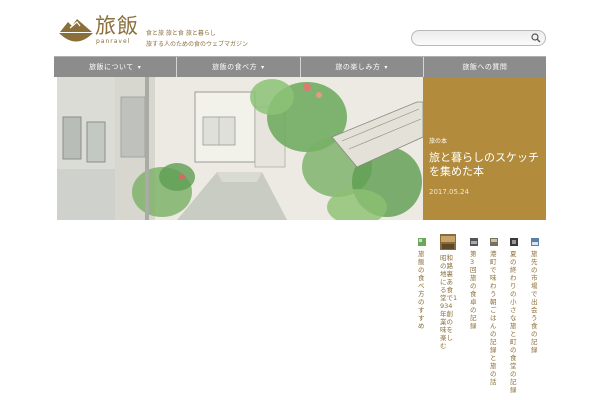  I want to click on logo-text: 旅飯, so click(117, 26).